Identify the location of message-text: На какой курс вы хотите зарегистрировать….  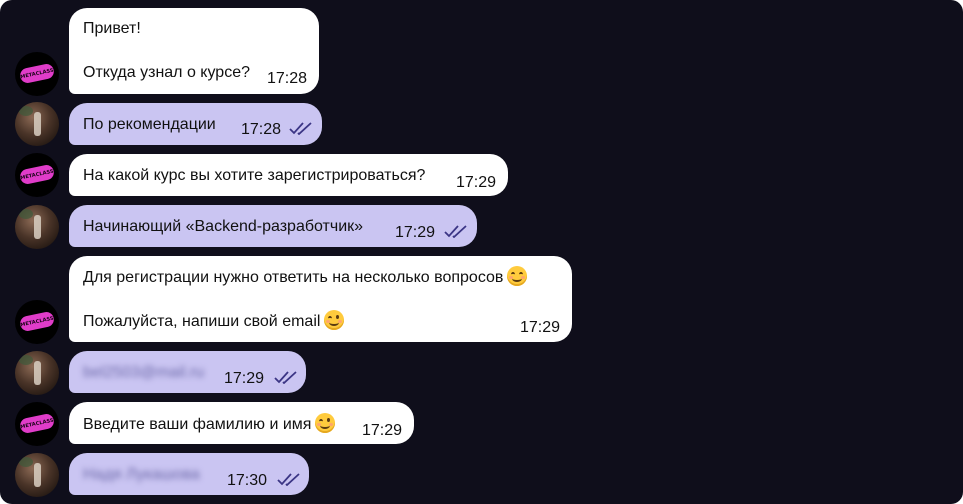
(254, 175).